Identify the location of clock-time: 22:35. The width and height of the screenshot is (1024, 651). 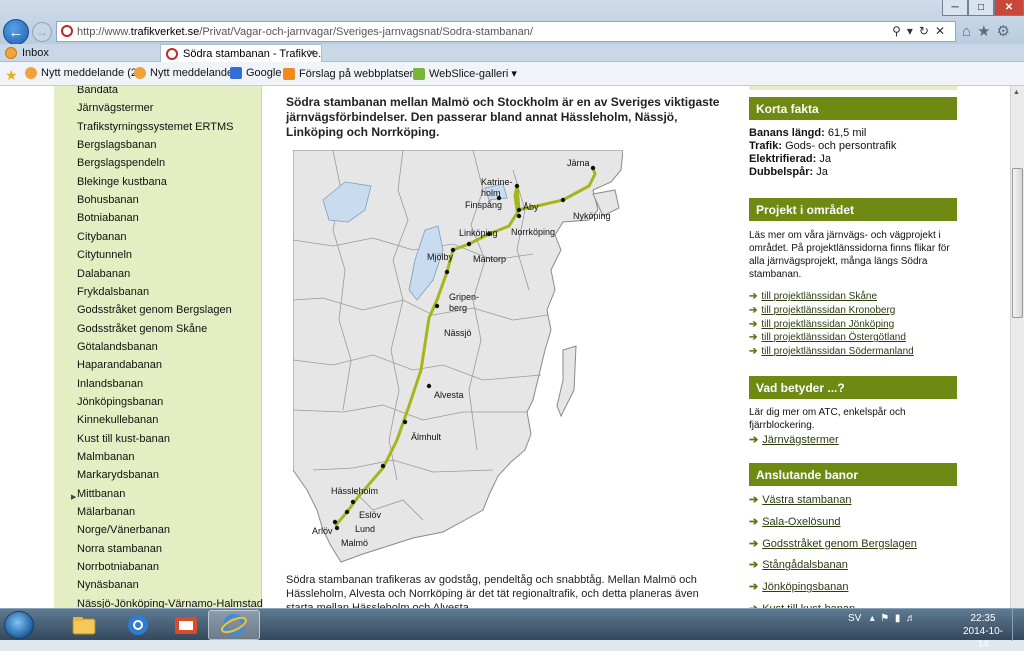
(983, 618).